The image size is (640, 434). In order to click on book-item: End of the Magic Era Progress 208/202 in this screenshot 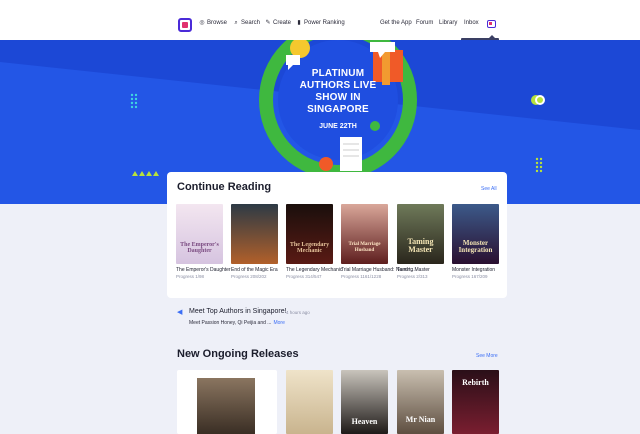, I will do `click(254, 241)`.